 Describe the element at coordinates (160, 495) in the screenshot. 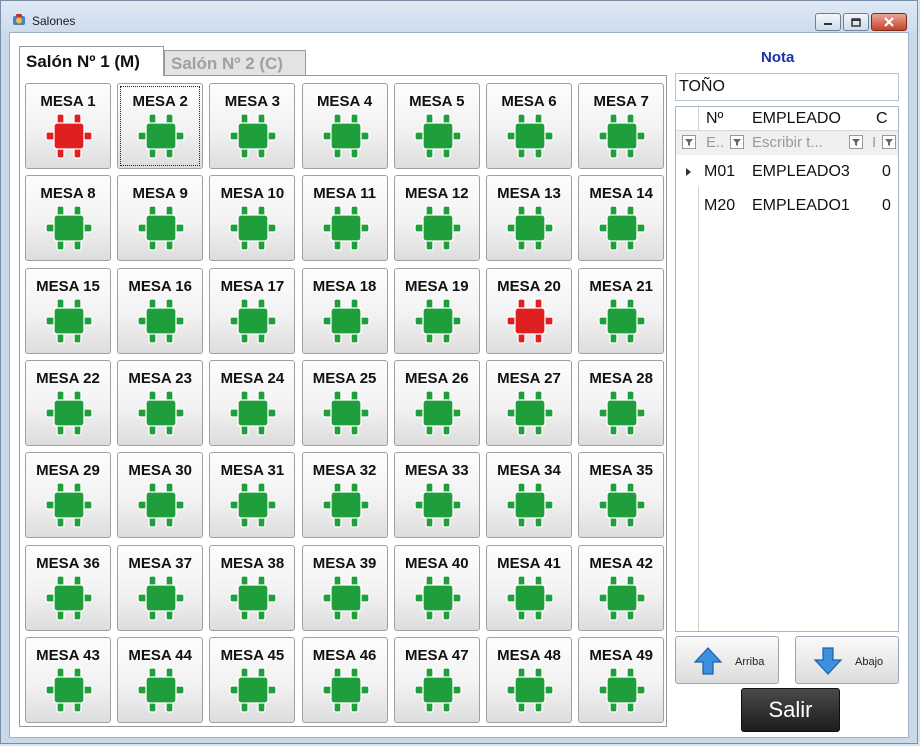

I see `mesa-button: MESA 30` at that location.